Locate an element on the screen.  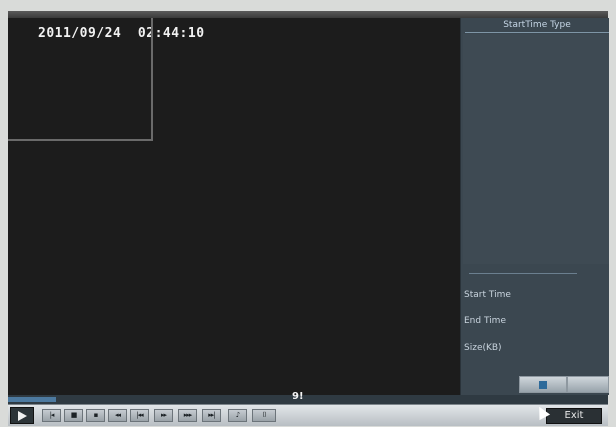
stop-button: ■ is located at coordinates (73, 415).